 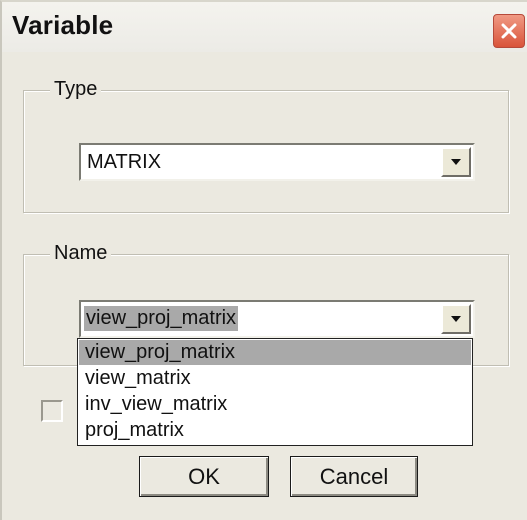 I want to click on cancel-button: Cancel, so click(x=354, y=476).